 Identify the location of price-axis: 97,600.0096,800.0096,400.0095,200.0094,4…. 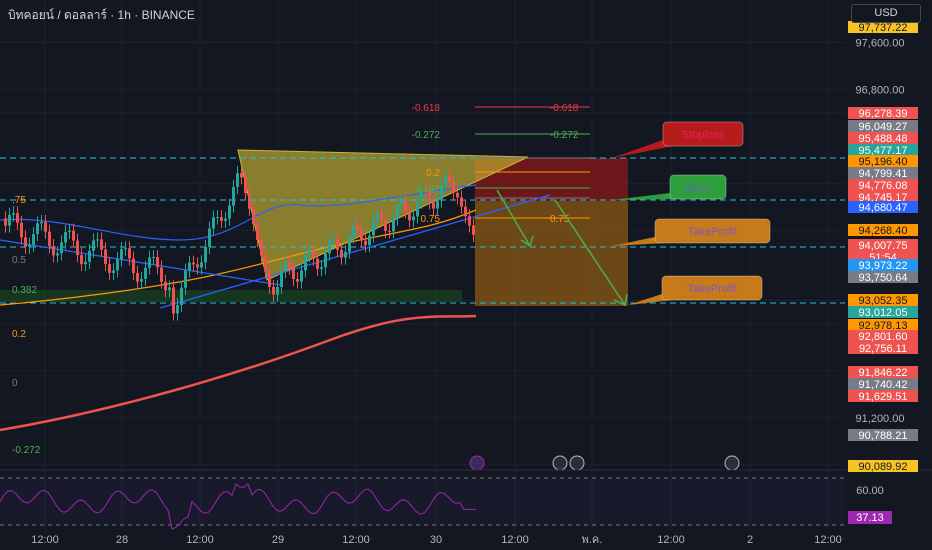
(883, 247).